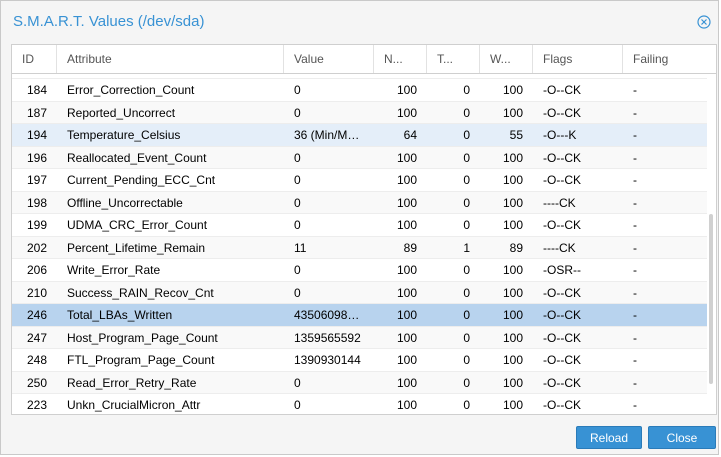  I want to click on cell-normalized: 89, so click(410, 247).